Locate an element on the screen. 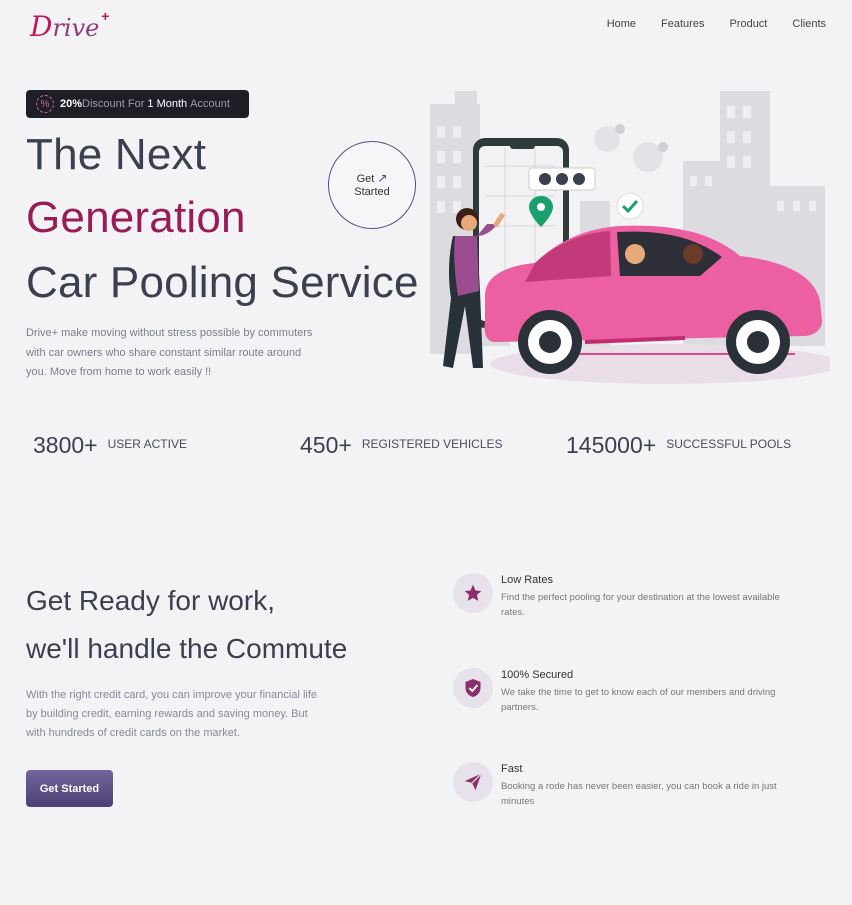 This screenshot has width=852, height=905. logo-rest: riv is located at coordinates (69, 28).